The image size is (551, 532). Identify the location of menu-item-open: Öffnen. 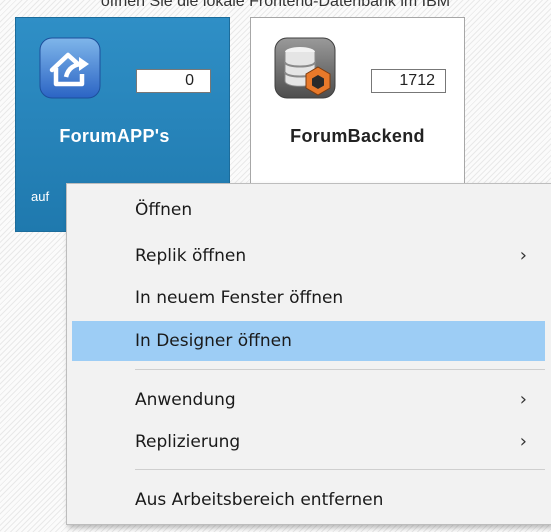
(309, 210).